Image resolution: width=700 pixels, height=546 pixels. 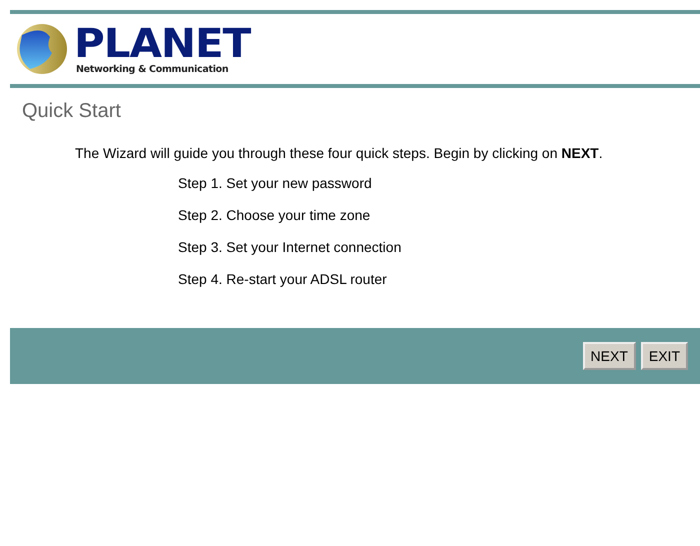 What do you see at coordinates (72, 111) in the screenshot?
I see `page-title: Quick Start` at bounding box center [72, 111].